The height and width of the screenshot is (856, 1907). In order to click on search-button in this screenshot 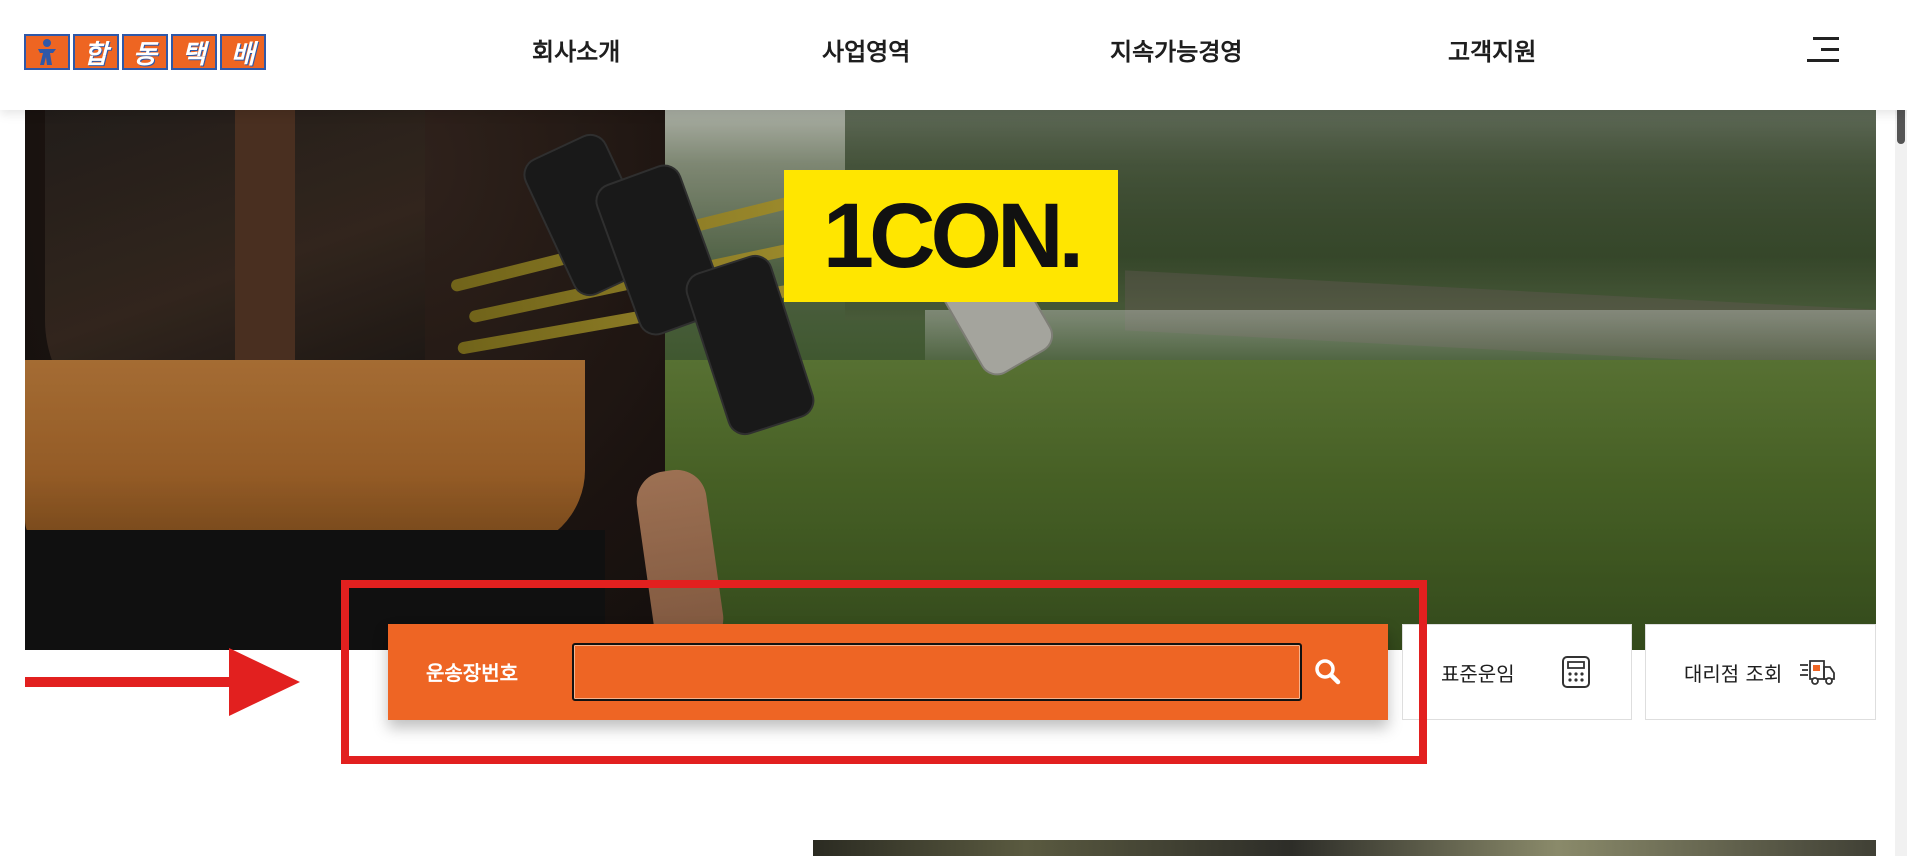, I will do `click(1328, 672)`.